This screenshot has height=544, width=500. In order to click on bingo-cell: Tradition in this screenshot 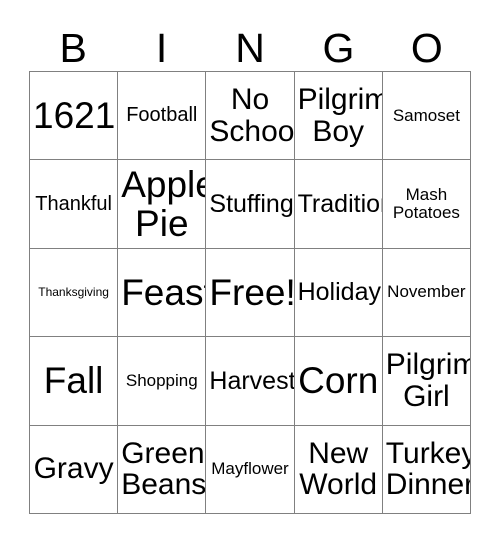, I will do `click(338, 204)`.